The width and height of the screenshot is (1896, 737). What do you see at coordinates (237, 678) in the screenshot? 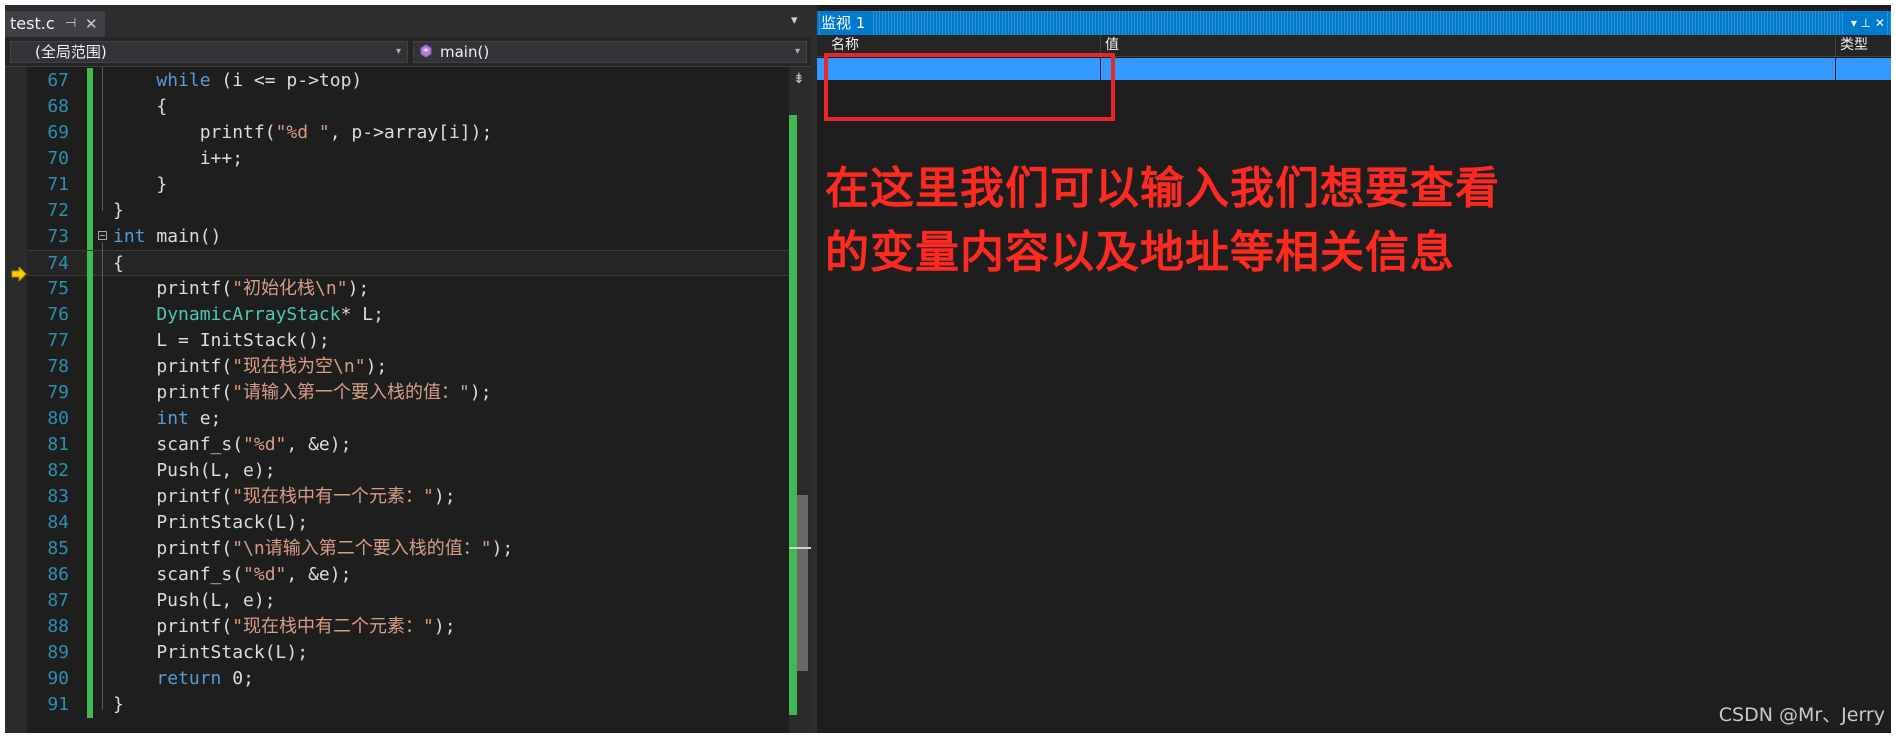
I see `token: 0;` at bounding box center [237, 678].